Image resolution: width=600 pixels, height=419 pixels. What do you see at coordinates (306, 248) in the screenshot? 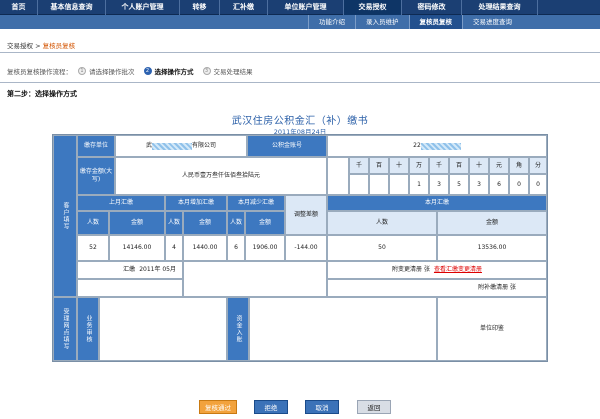
I see `value-adjust: -144.00` at bounding box center [306, 248].